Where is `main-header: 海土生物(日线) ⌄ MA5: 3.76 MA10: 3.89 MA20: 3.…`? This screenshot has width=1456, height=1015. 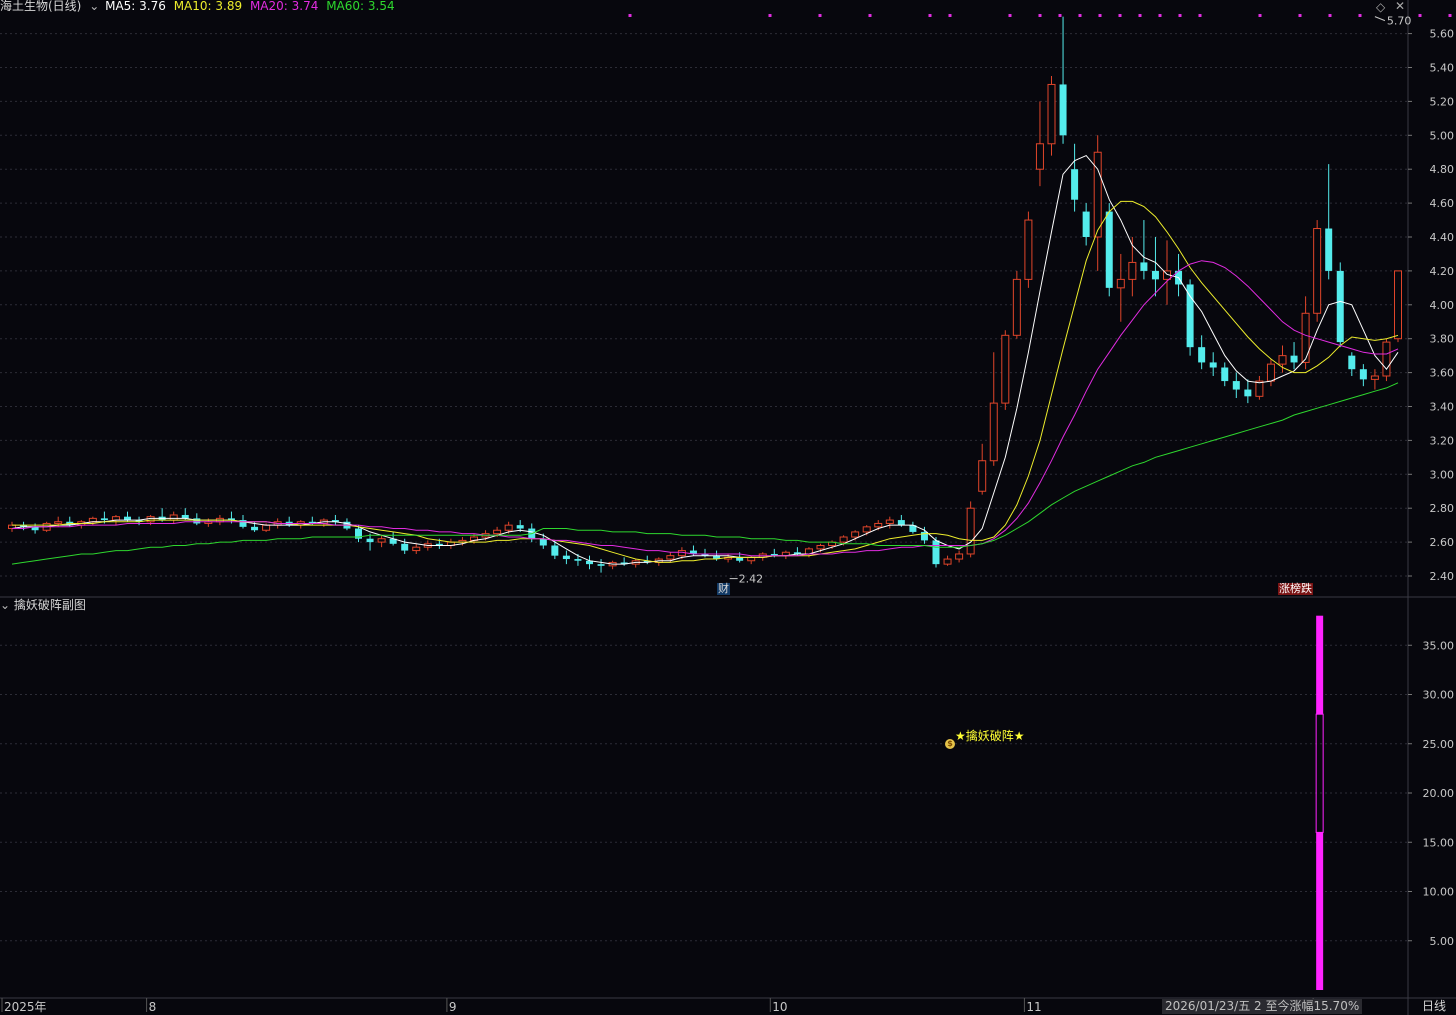
main-header: 海土生物(日线) ⌄ MA5: 3.76 MA10: 3.89 MA20: 3.… is located at coordinates (199, 6).